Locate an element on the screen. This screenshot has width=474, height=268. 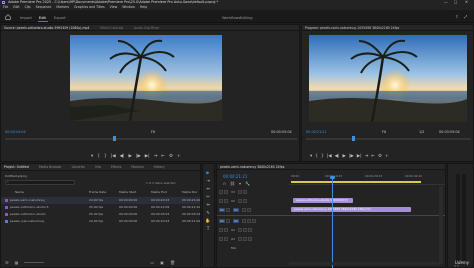
menu-graphics: Graphics and Titles is located at coordinates (89, 7).